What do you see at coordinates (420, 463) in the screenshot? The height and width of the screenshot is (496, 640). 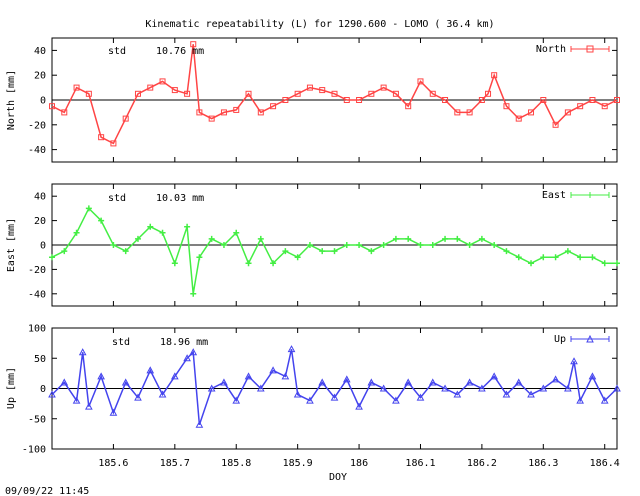 I see `x-tick-label: 186.1` at bounding box center [420, 463].